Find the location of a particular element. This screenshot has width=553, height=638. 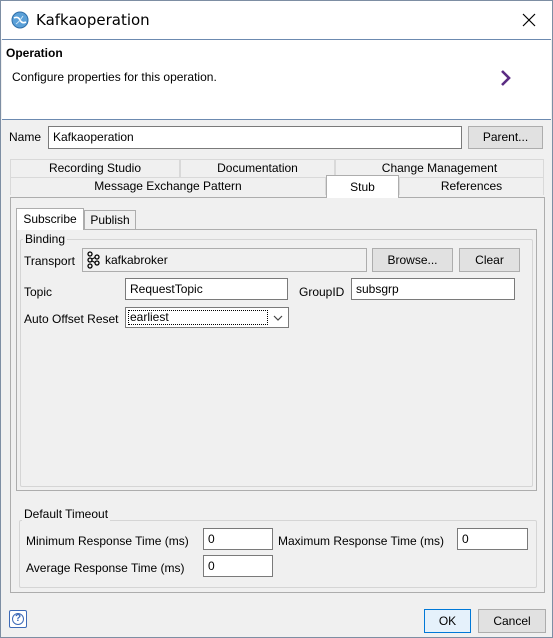

transport-value: kafkabroker is located at coordinates (136, 260).